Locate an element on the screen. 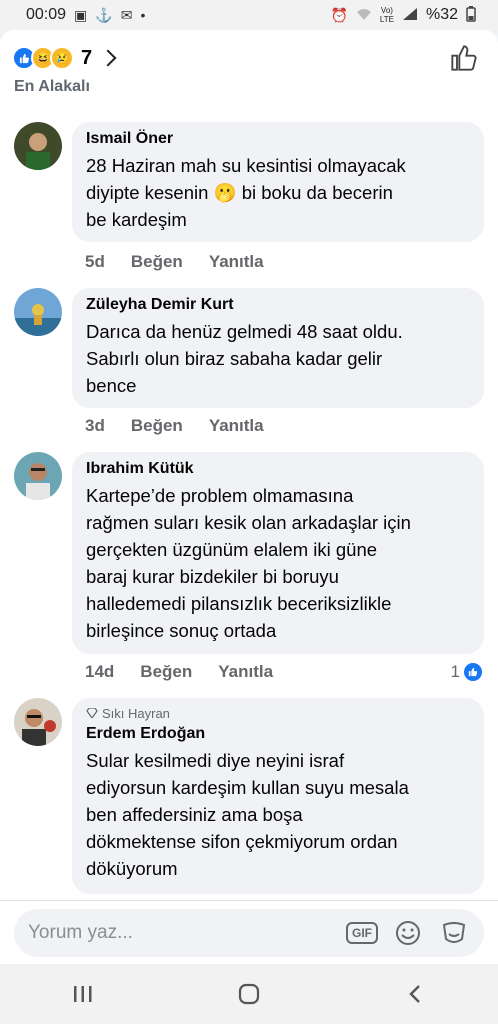  emoji-icon is located at coordinates (408, 933).